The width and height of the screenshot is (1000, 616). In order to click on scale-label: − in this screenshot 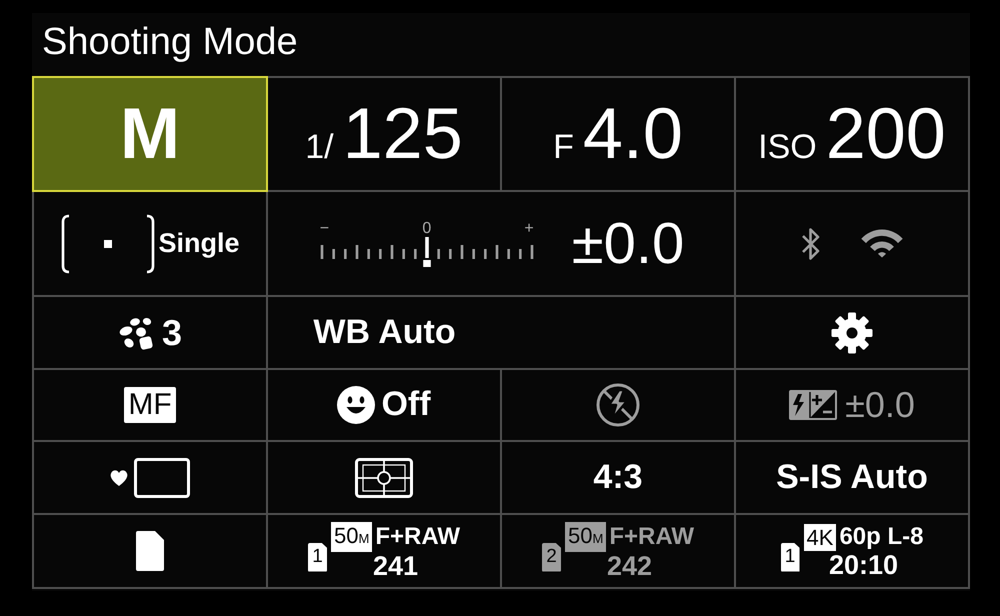, I will do `click(325, 228)`.